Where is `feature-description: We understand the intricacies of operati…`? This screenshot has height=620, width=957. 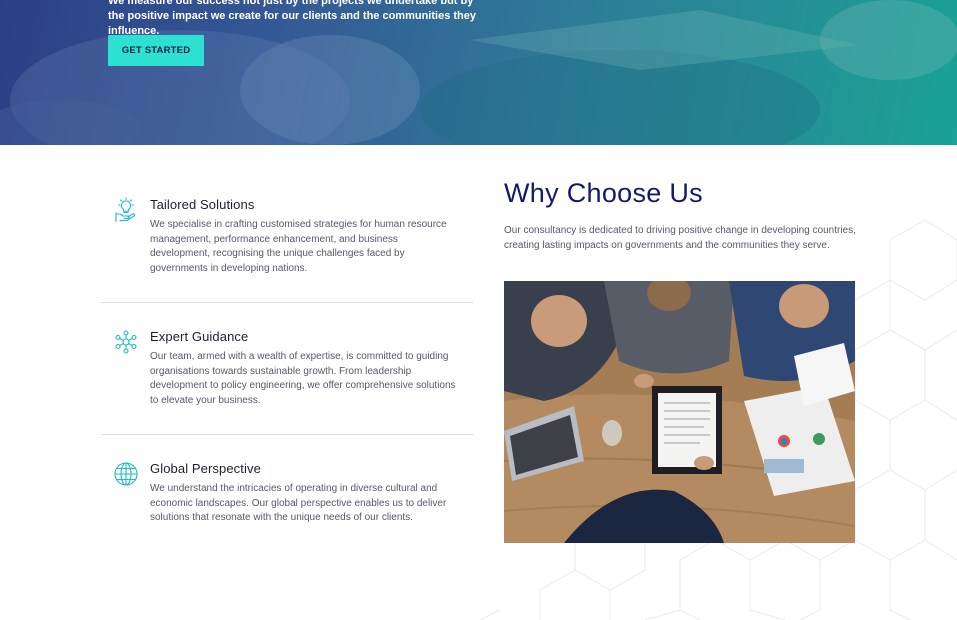 feature-description: We understand the intricacies of operati… is located at coordinates (298, 503).